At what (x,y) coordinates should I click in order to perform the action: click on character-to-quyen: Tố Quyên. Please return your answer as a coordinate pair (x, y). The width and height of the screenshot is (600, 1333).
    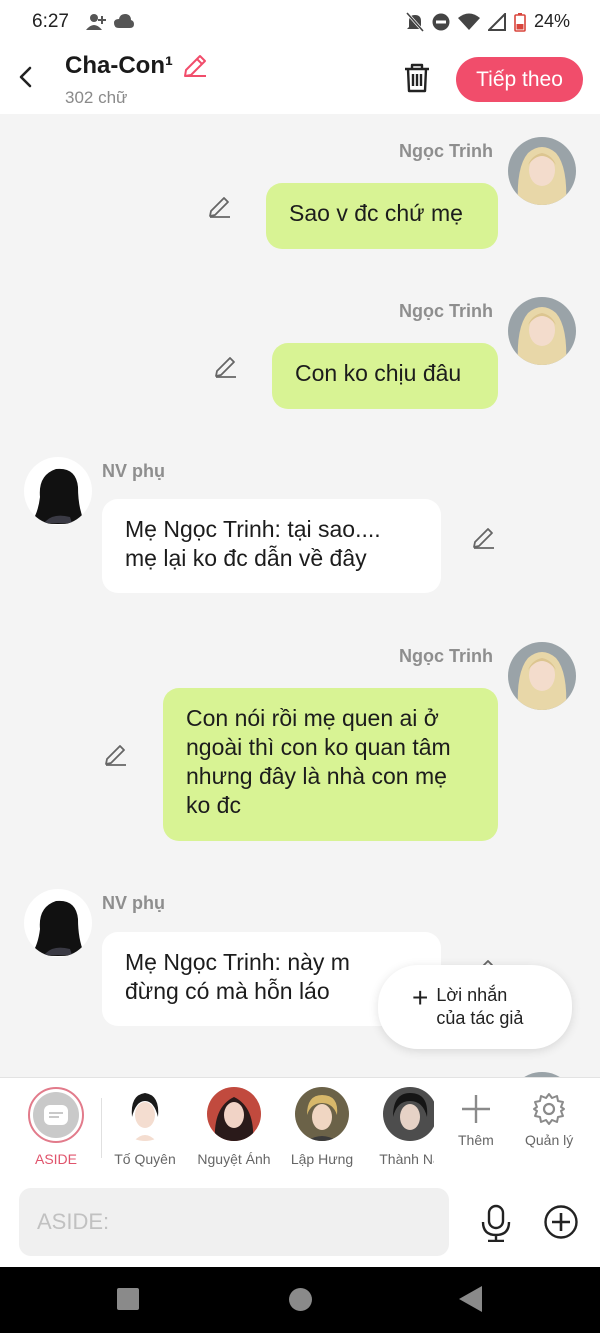
    Looking at the image, I should click on (145, 1127).